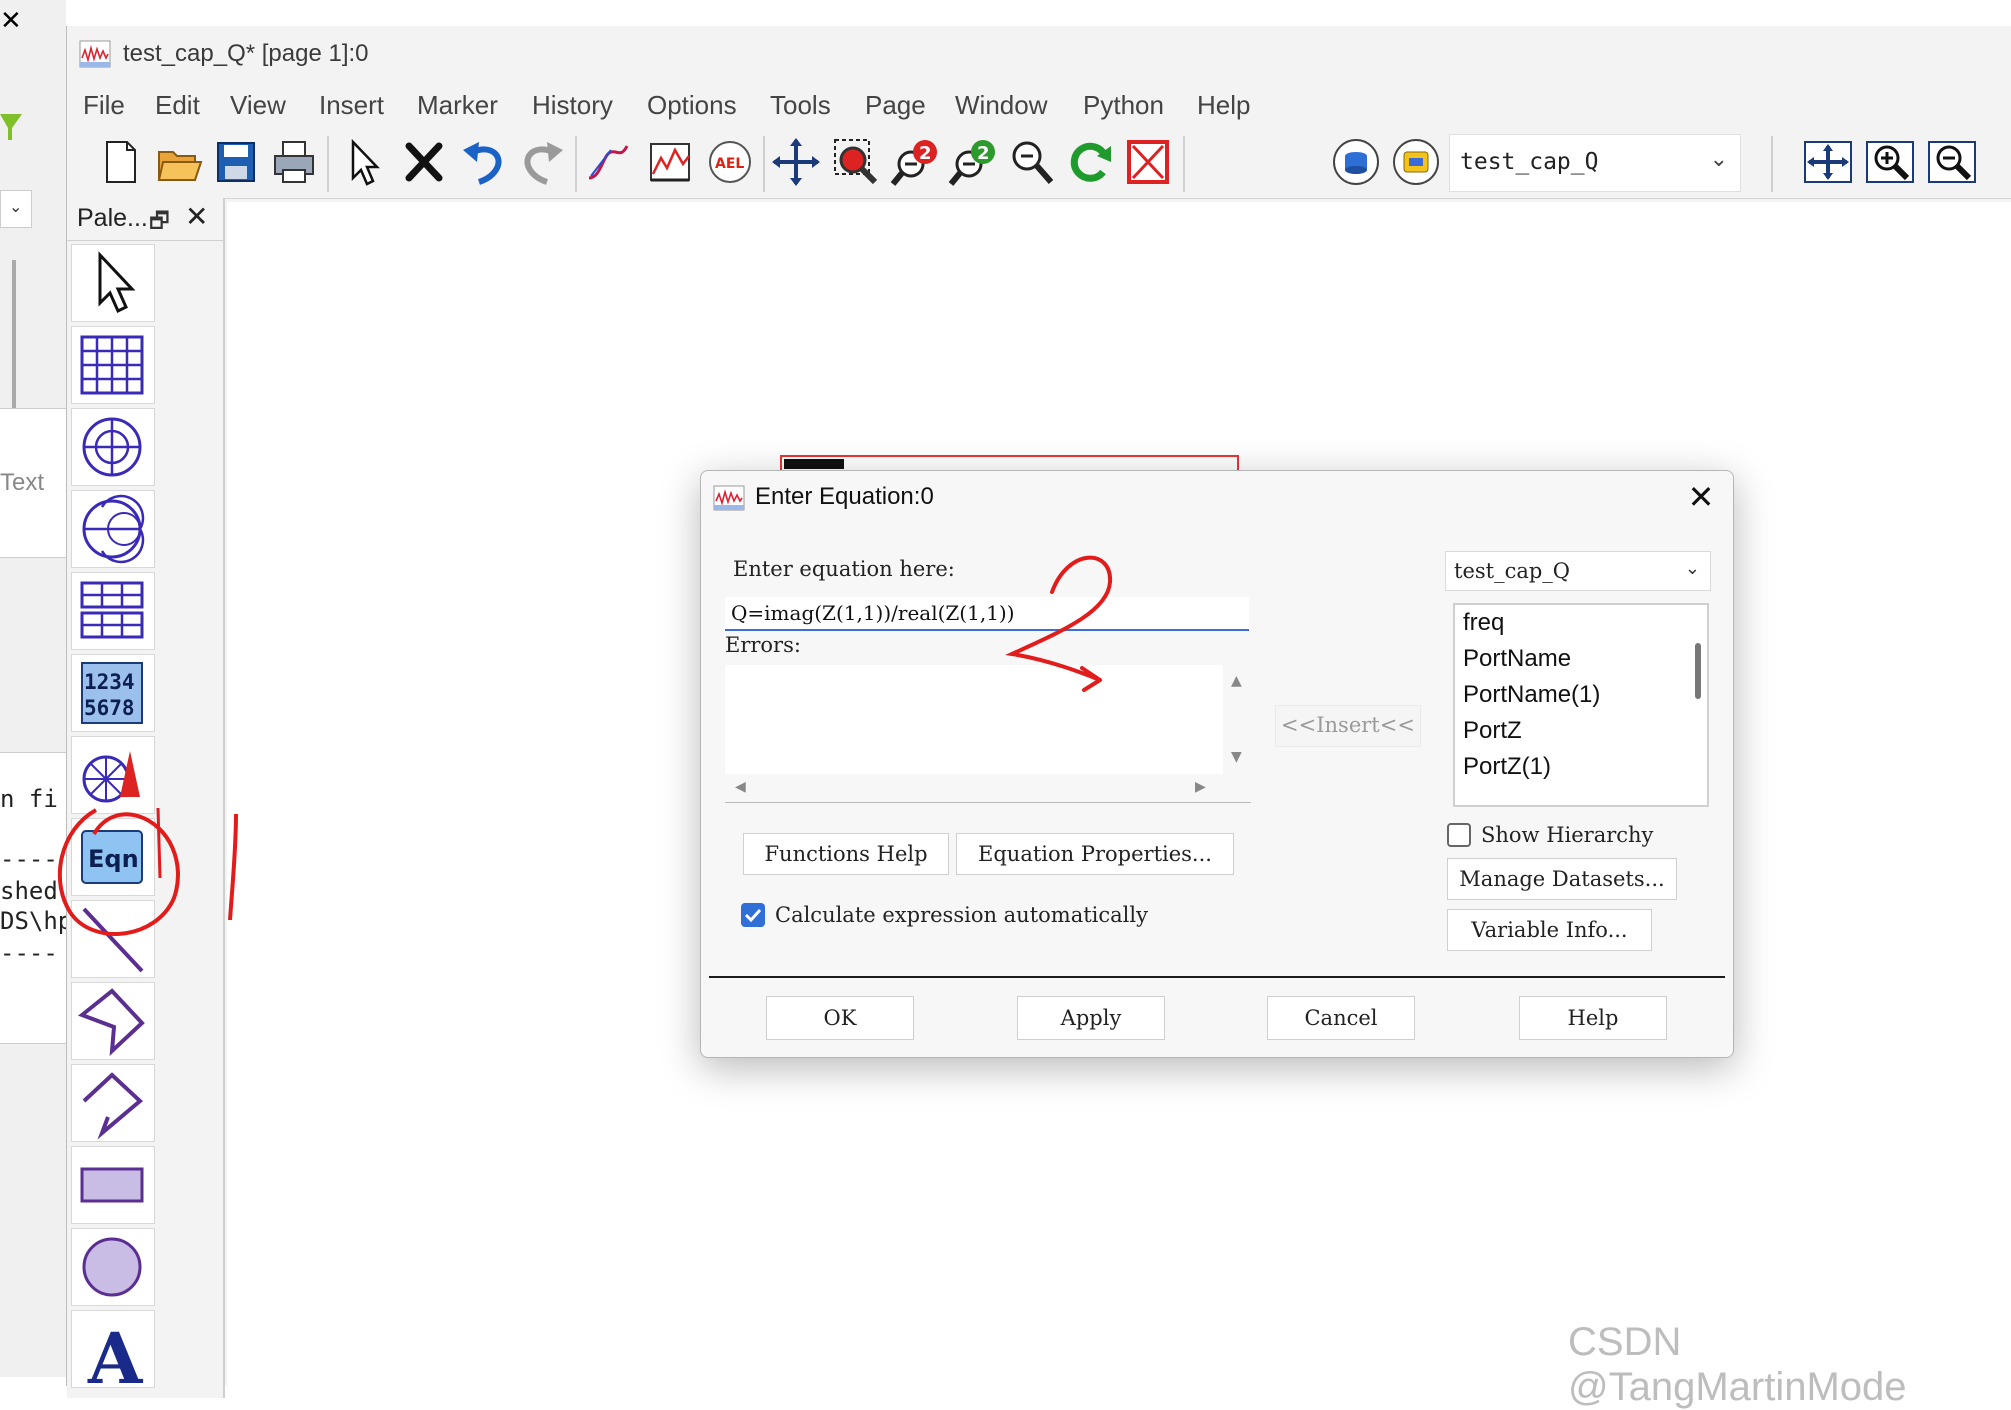 The height and width of the screenshot is (1410, 2011). What do you see at coordinates (987, 614) in the screenshot?
I see `equation-input` at bounding box center [987, 614].